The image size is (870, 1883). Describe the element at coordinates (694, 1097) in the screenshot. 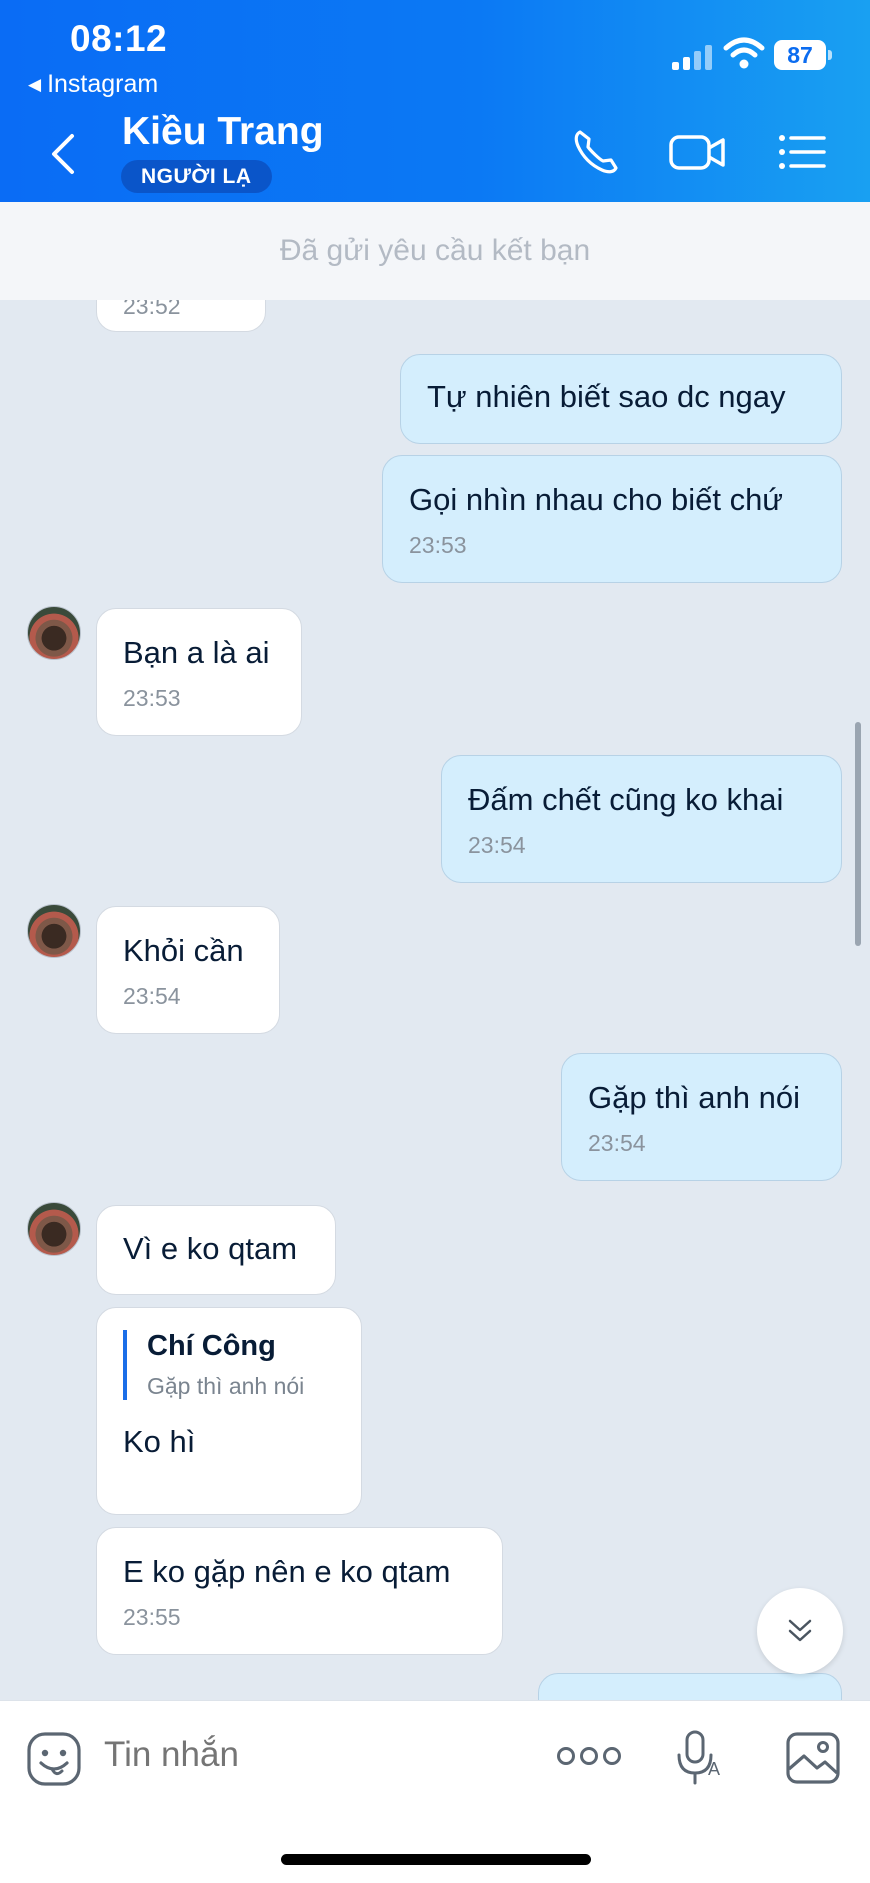

I see `message-text: Gặp thì anh nói` at that location.